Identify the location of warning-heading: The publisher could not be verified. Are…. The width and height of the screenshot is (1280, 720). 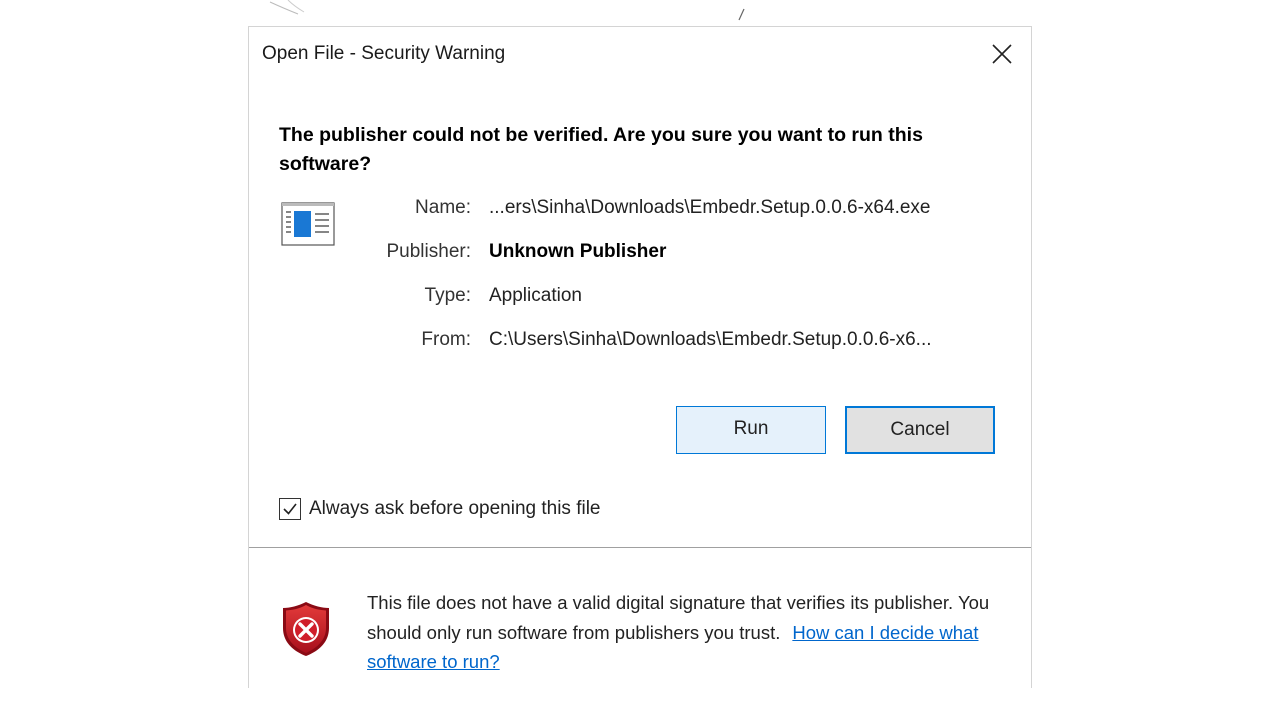
(601, 149).